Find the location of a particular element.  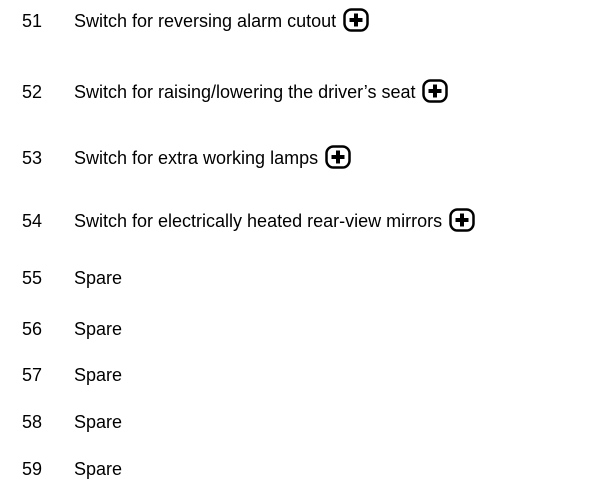

item-label: Switch for extra working lamps is located at coordinates (196, 158).